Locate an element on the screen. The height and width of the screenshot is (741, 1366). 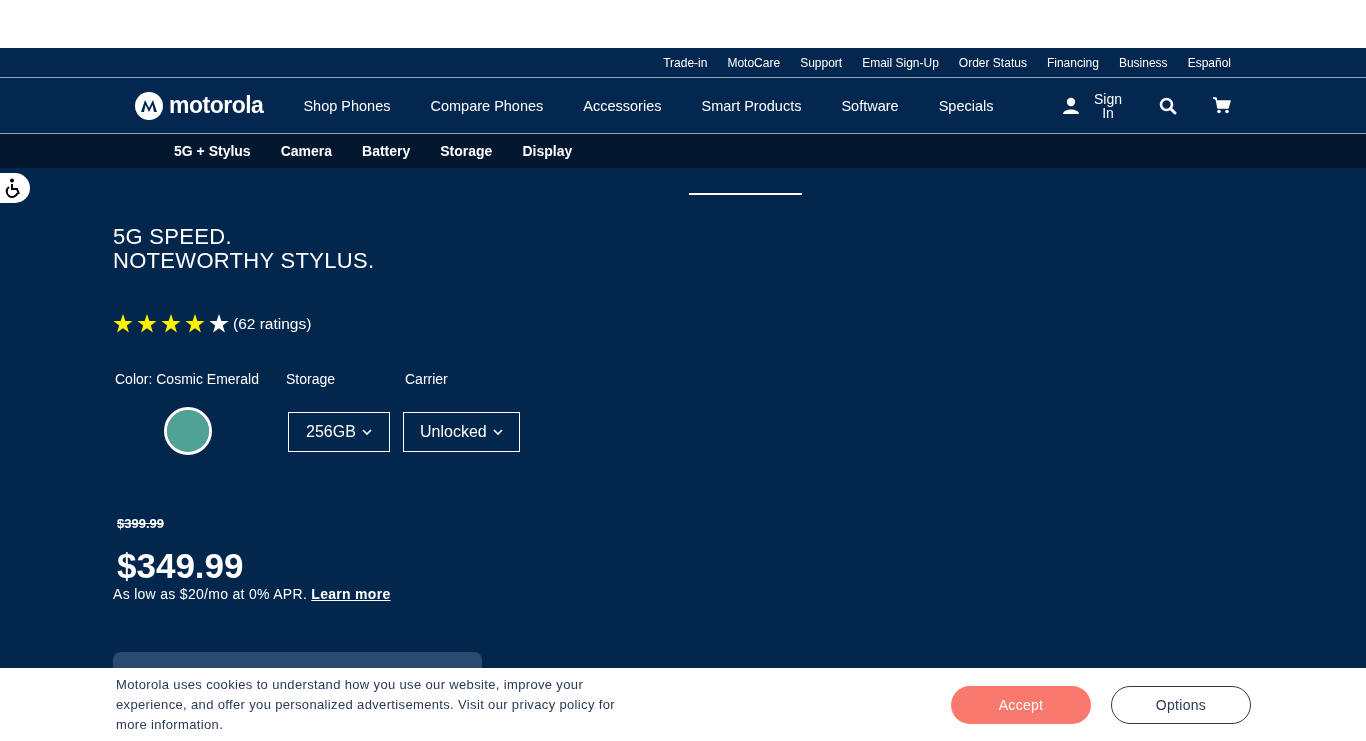
color-swatch is located at coordinates (187, 431).